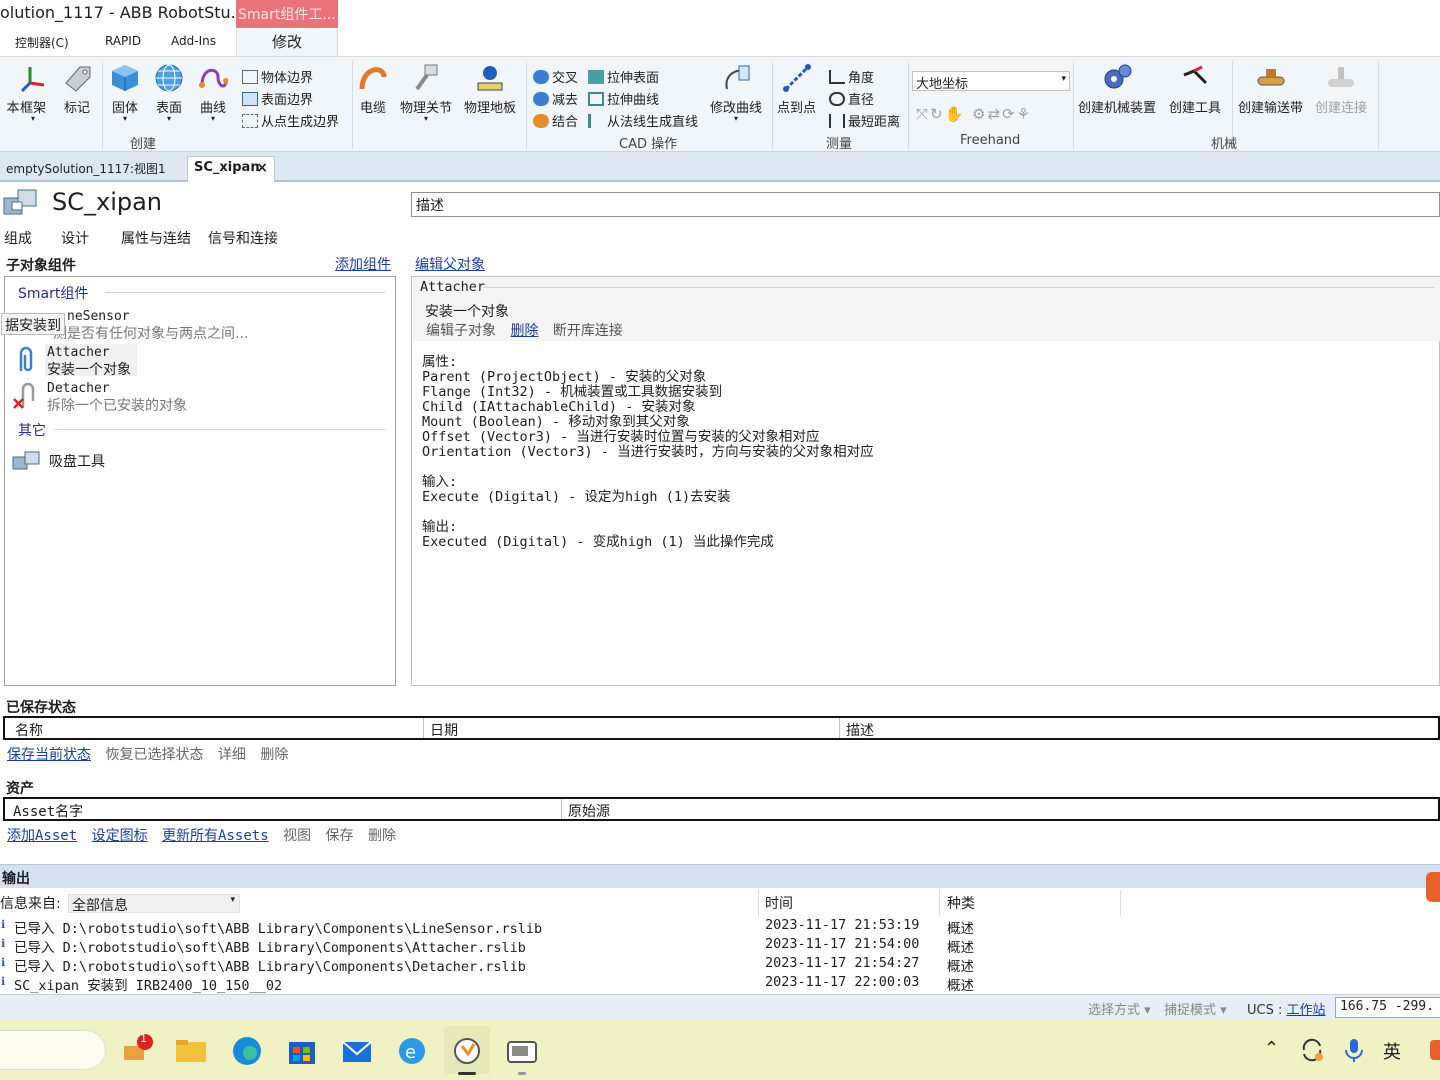  I want to click on line-from-normal-button: 从法线生成直线, so click(643, 120).